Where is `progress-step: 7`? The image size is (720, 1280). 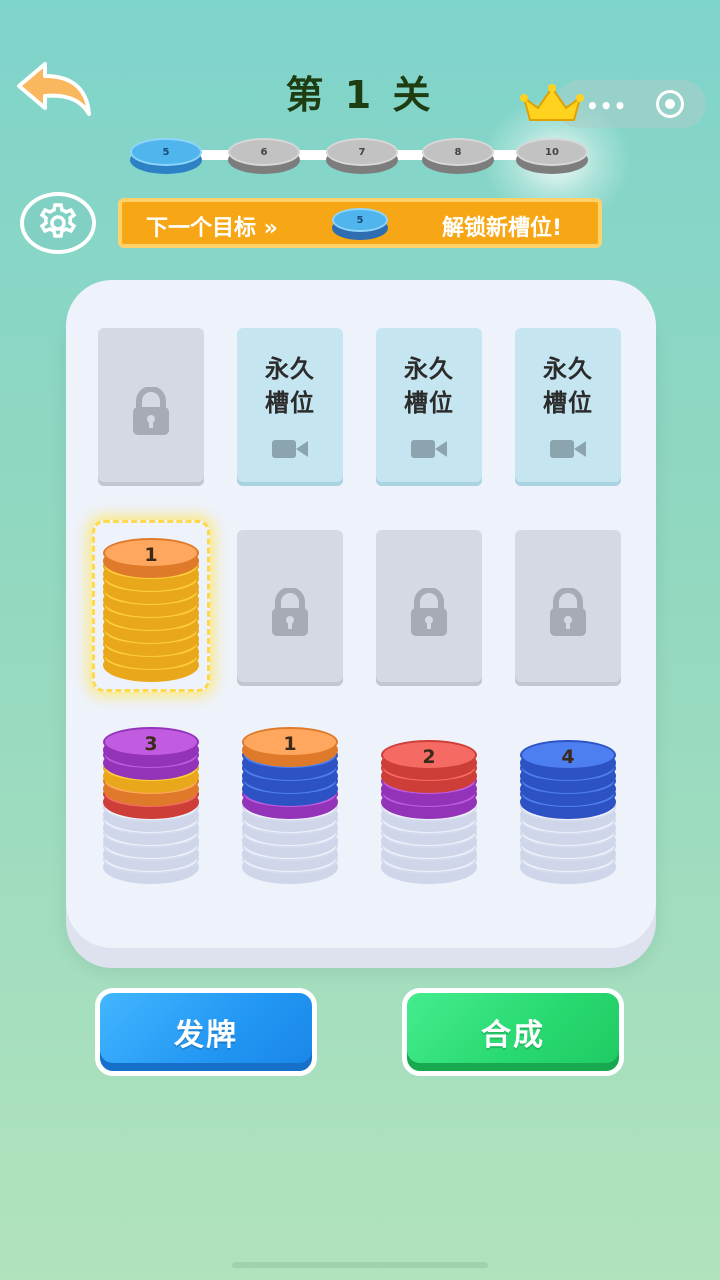
progress-step: 7 is located at coordinates (362, 156).